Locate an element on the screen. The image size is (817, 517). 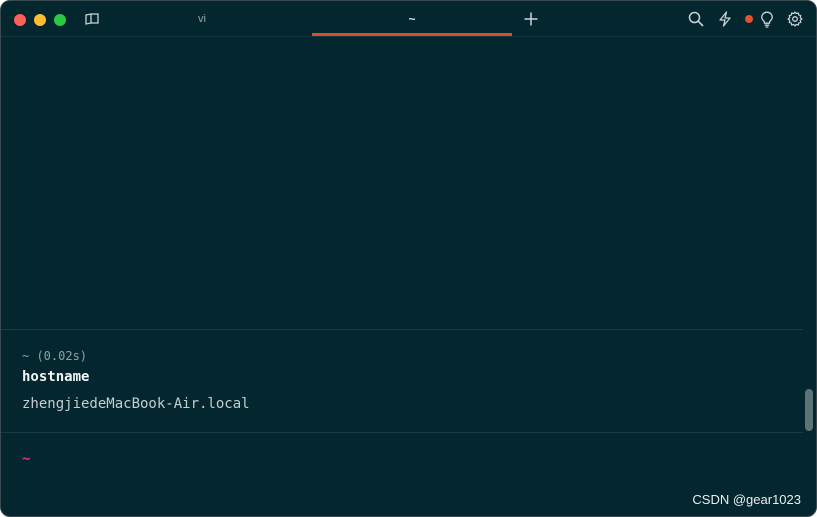
tab-vi-label: vi is located at coordinates (202, 18).